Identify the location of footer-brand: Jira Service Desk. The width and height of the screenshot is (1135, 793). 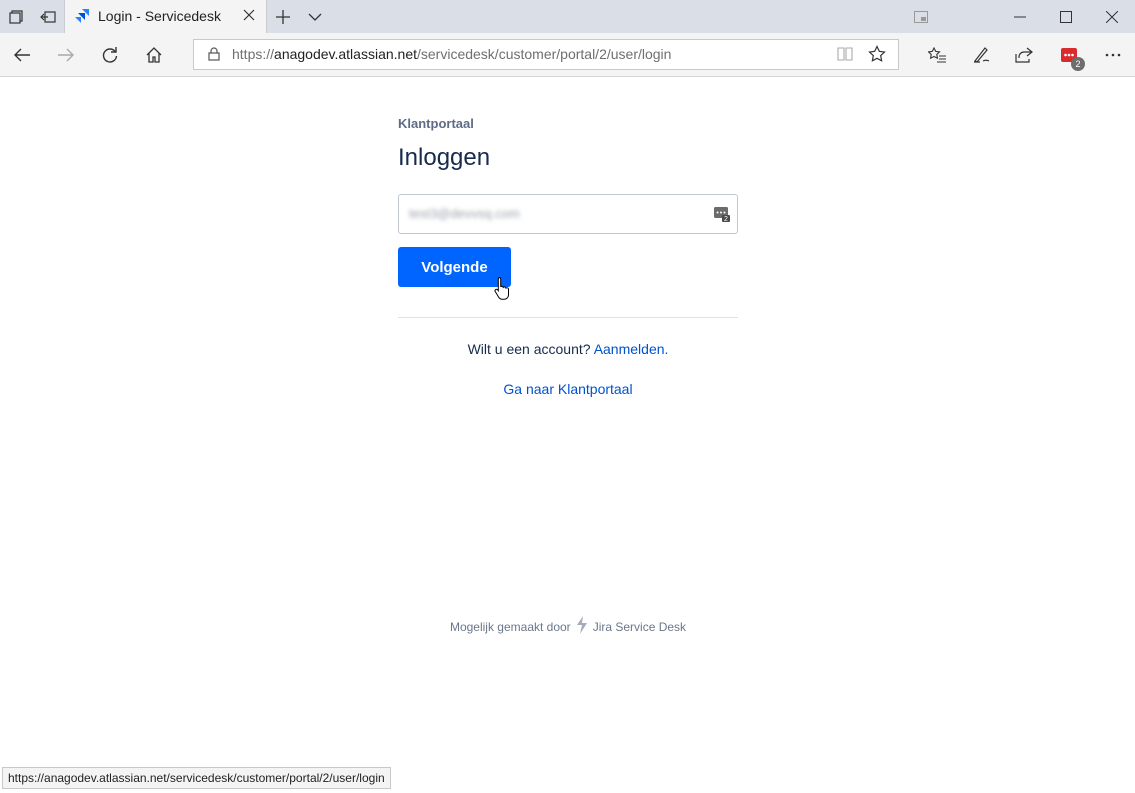
(639, 626).